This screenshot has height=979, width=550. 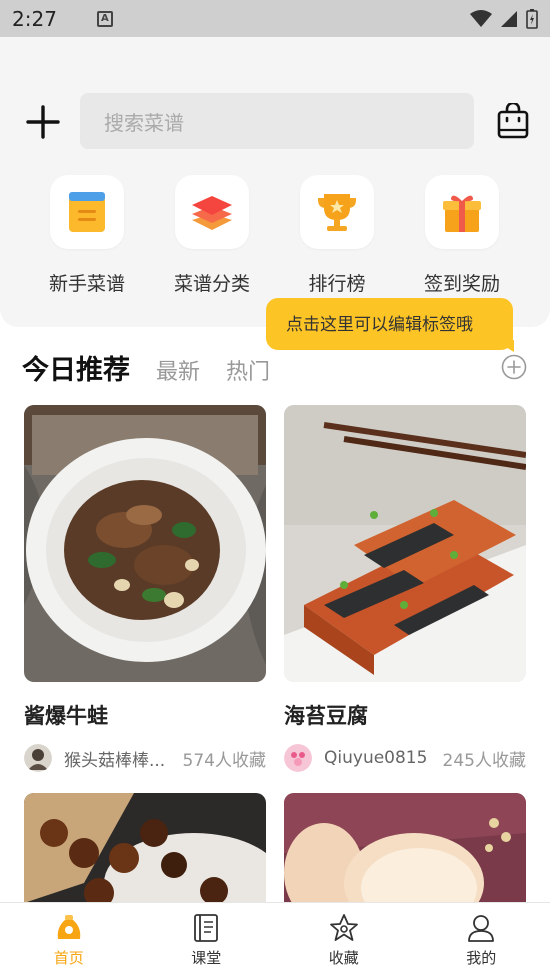 What do you see at coordinates (248, 375) in the screenshot?
I see `tab-popular: 热门` at bounding box center [248, 375].